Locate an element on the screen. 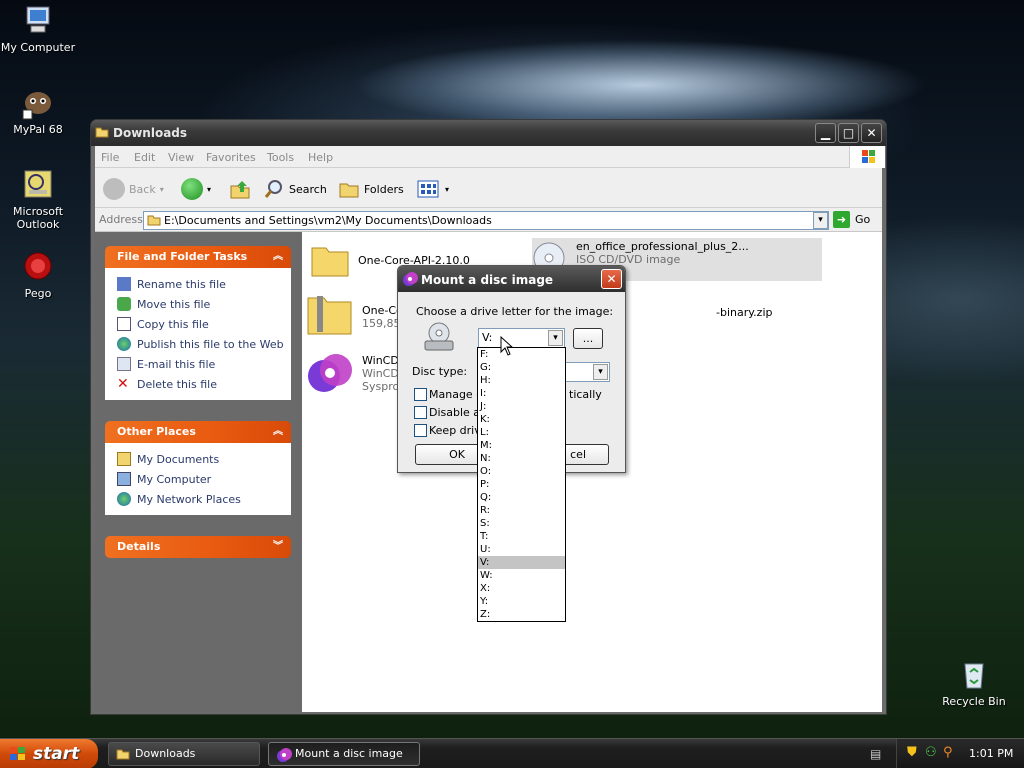 The image size is (1024, 768). folders-button: Folders is located at coordinates (371, 189).